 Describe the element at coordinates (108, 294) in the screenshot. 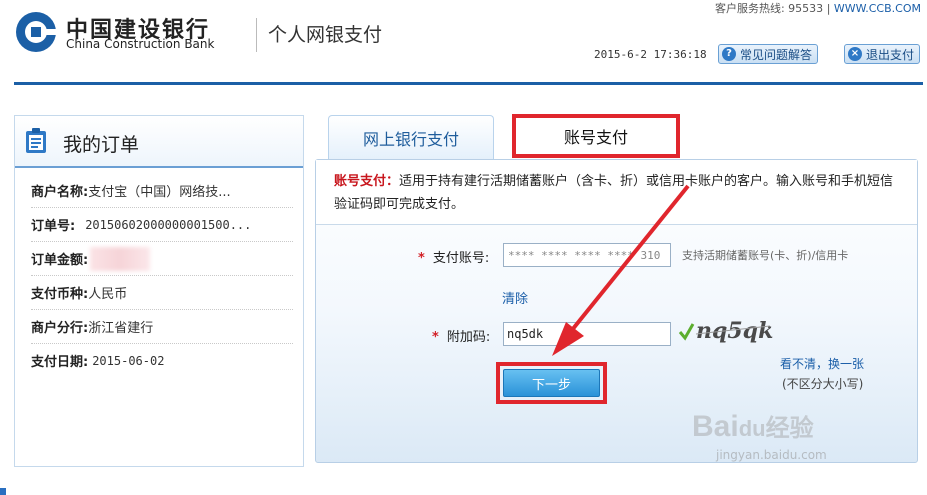

I see `order-value: 人民币` at that location.